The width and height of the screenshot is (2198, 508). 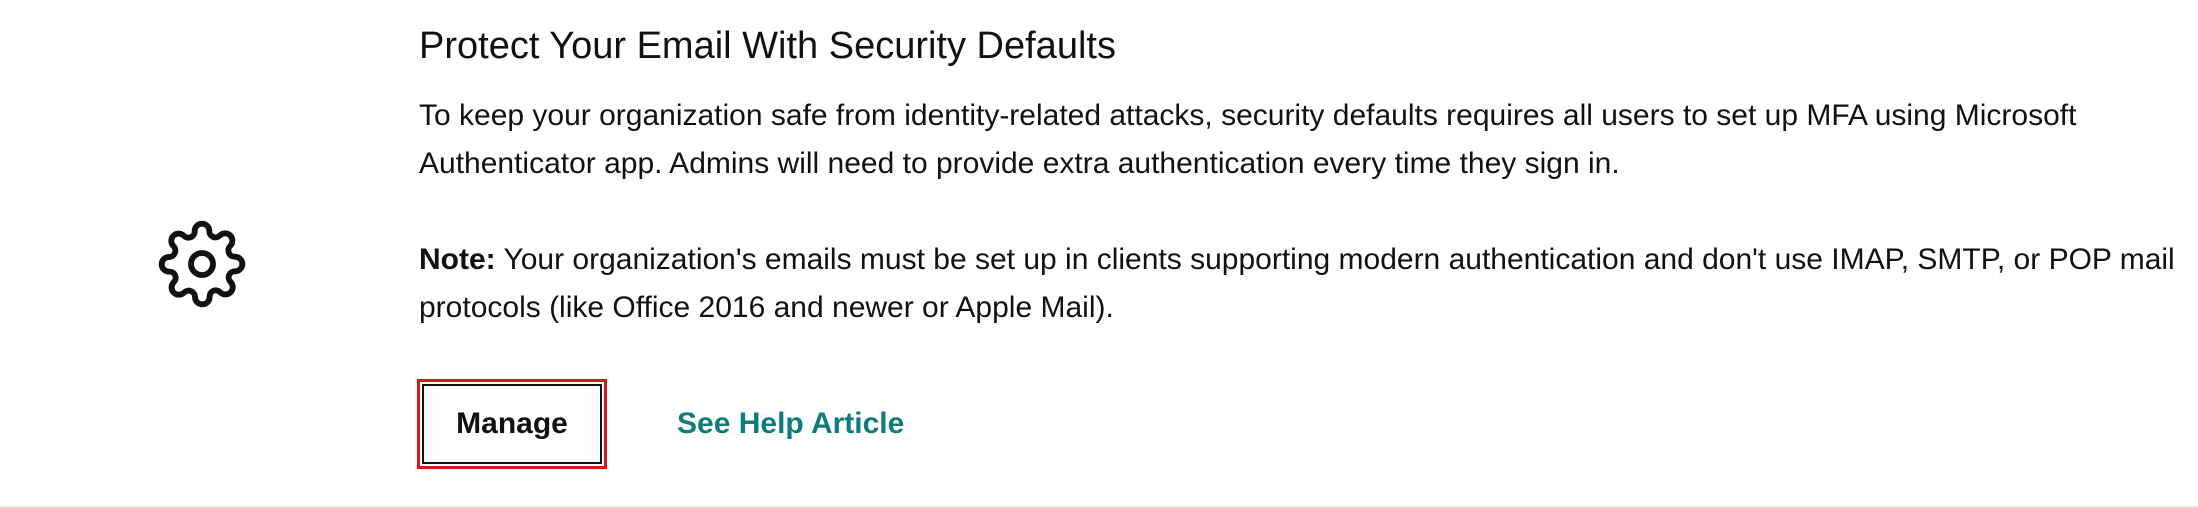 What do you see at coordinates (790, 424) in the screenshot?
I see `see-help-article-link: See Help Article` at bounding box center [790, 424].